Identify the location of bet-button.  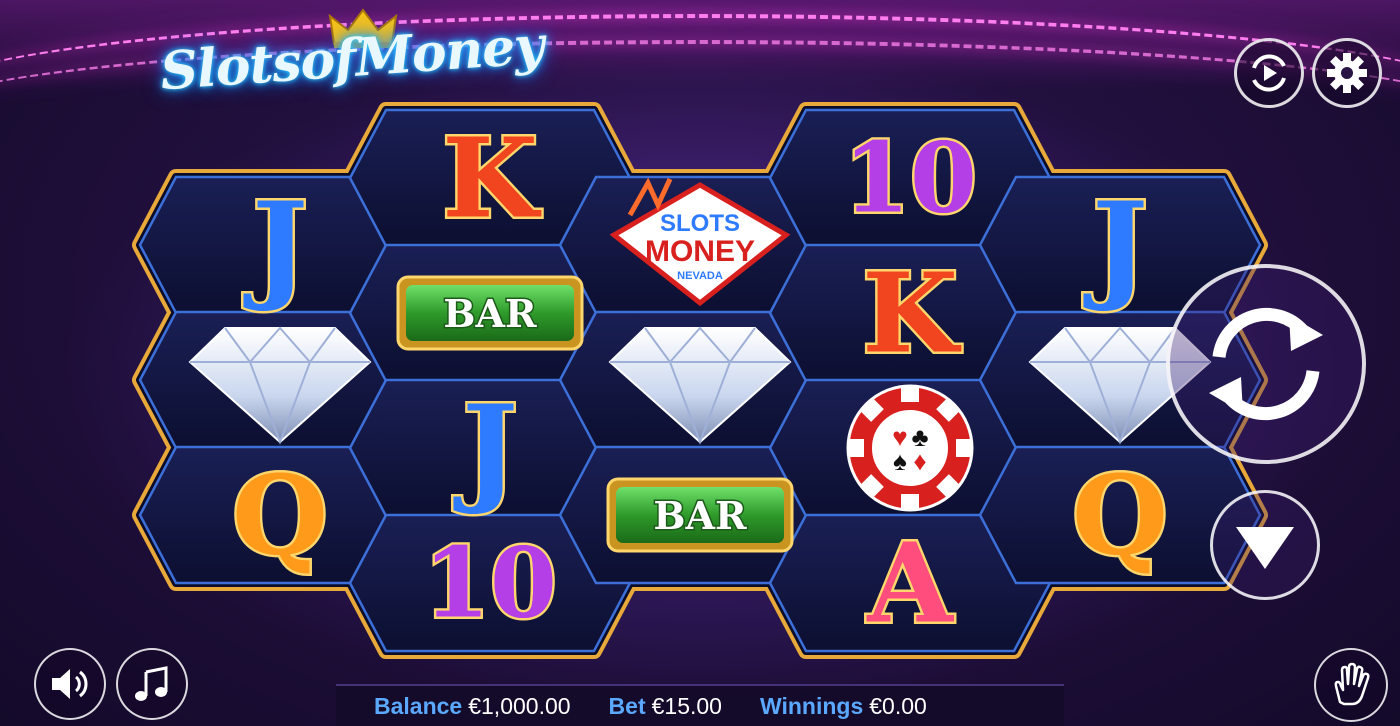
(1265, 545).